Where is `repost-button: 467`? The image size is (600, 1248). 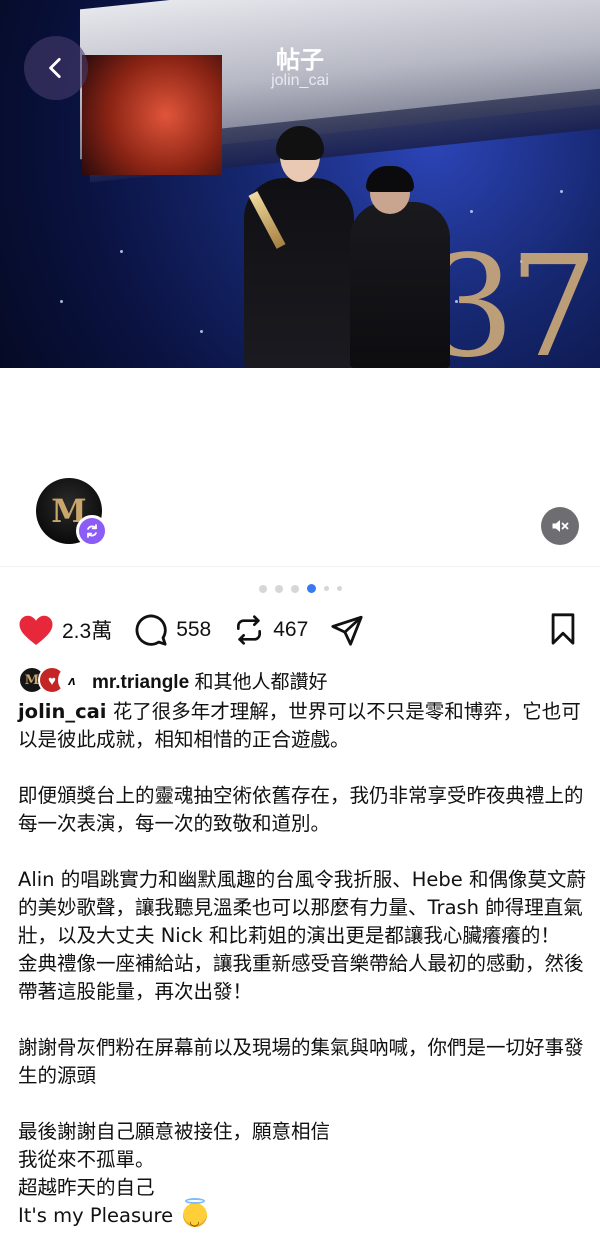
repost-button: 467 is located at coordinates (270, 630).